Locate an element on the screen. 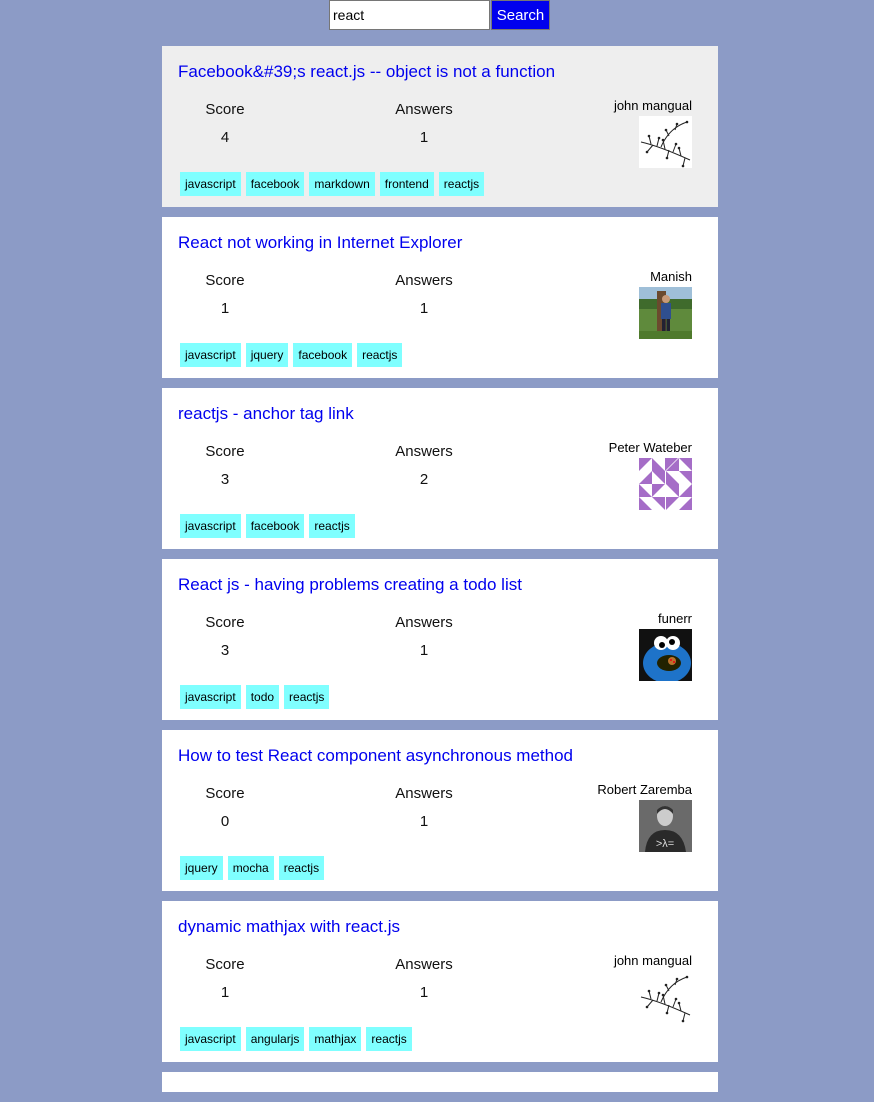 This screenshot has height=1102, width=874. question-owner: funerr is located at coordinates (665, 647).